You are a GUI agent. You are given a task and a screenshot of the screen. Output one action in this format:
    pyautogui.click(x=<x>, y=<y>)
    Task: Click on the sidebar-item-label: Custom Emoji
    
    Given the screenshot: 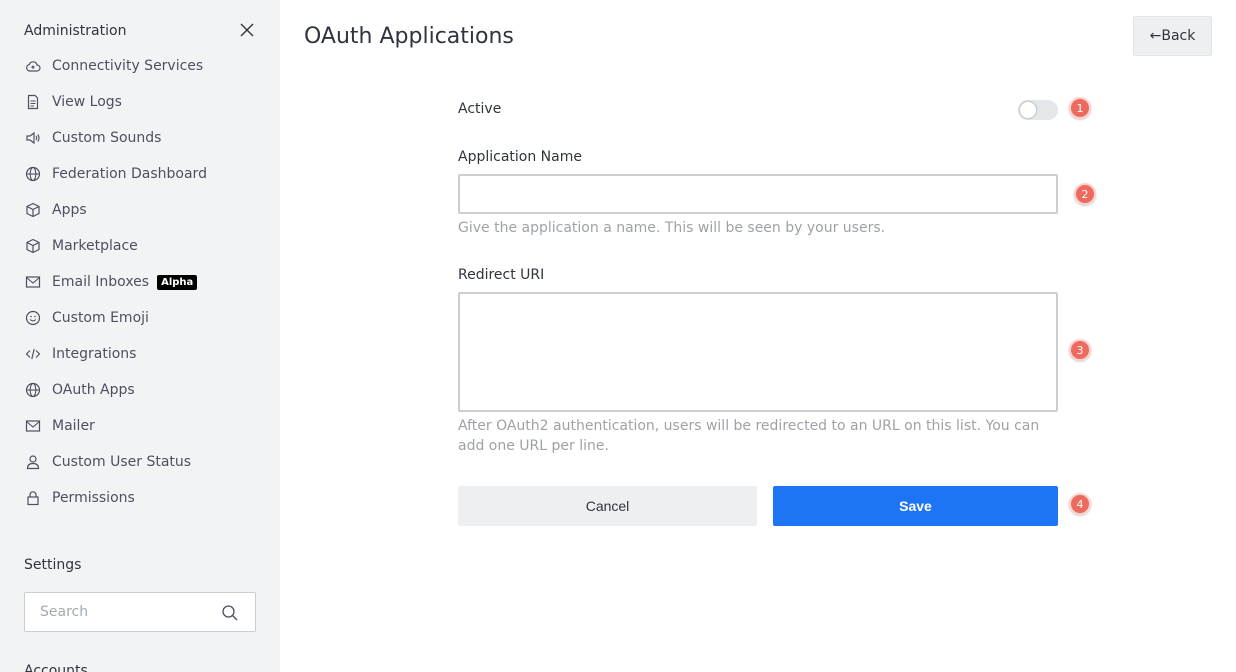 What is the action you would take?
    pyautogui.click(x=100, y=318)
    